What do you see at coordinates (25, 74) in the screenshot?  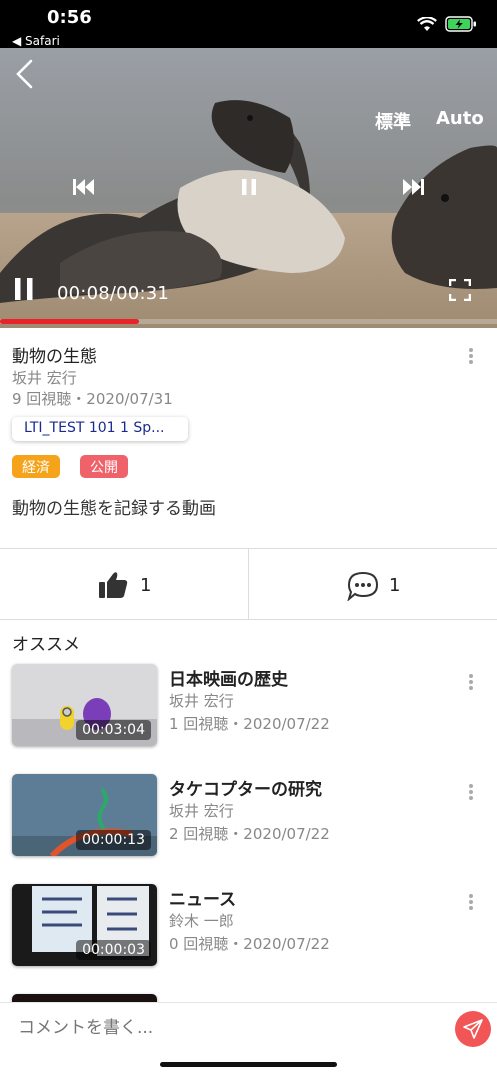 I see `back-chevron-icon` at bounding box center [25, 74].